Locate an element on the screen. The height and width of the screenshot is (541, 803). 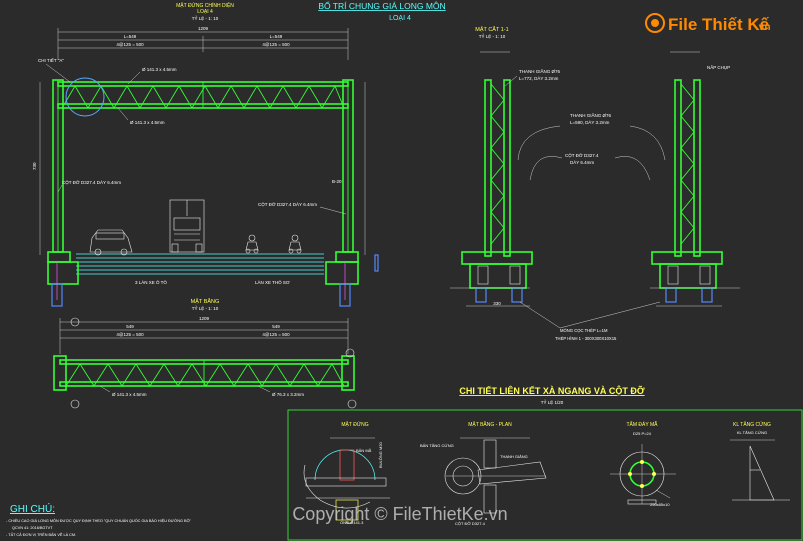
detail-rib-dim: 250x85x10 is located at coordinates (660, 504).